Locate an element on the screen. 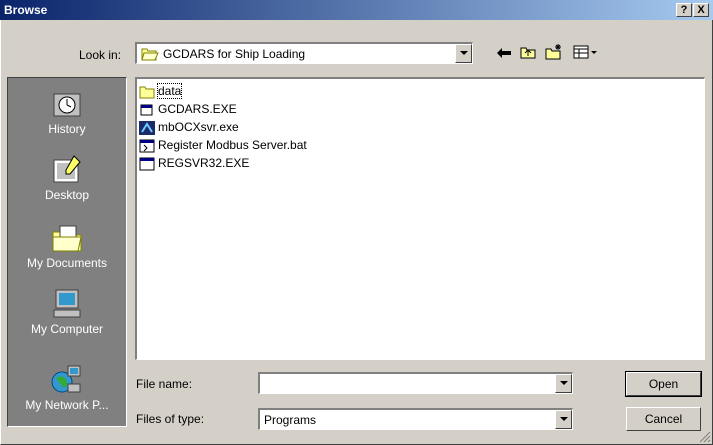 This screenshot has width=713, height=445. file-name-field is located at coordinates (415, 383).